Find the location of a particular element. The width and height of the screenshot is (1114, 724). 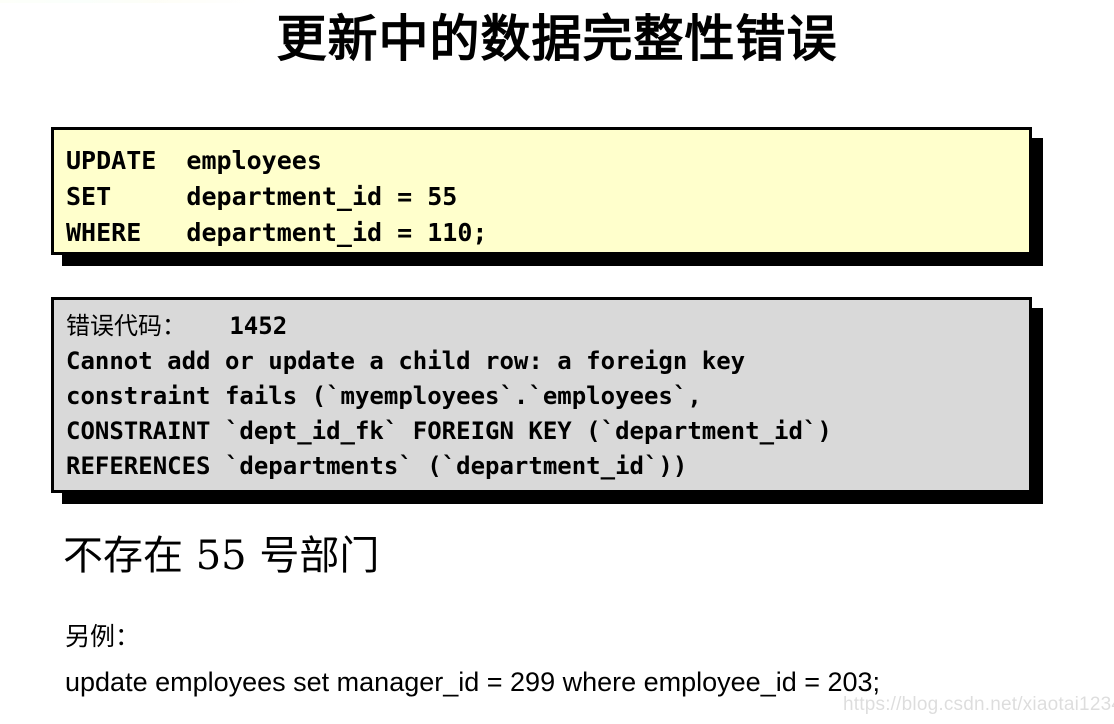

scan-artifact-strip is located at coordinates (130, 1).